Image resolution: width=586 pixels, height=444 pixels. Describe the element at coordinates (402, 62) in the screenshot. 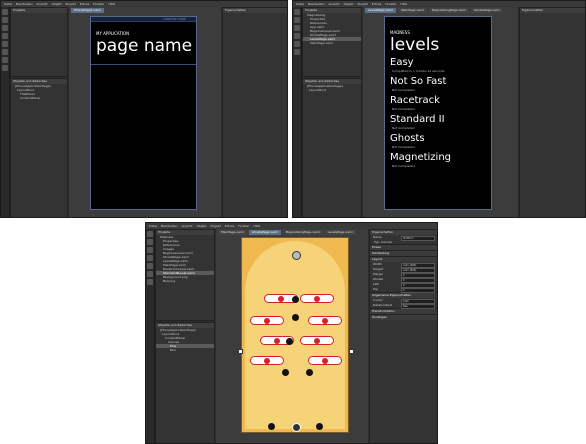

I see `level-name: Easy` at that location.